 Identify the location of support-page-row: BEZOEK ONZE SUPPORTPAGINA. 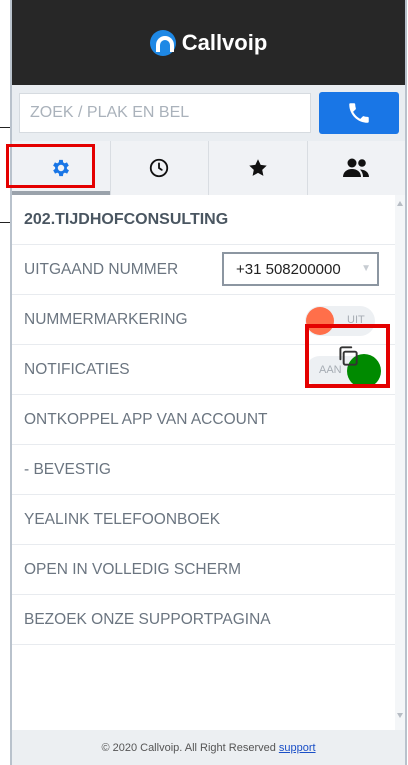
(205, 620).